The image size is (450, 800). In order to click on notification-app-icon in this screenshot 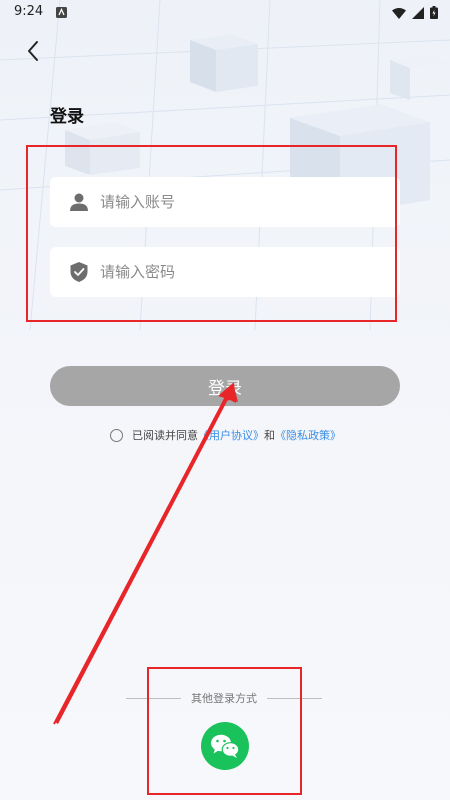, I will do `click(61, 12)`.